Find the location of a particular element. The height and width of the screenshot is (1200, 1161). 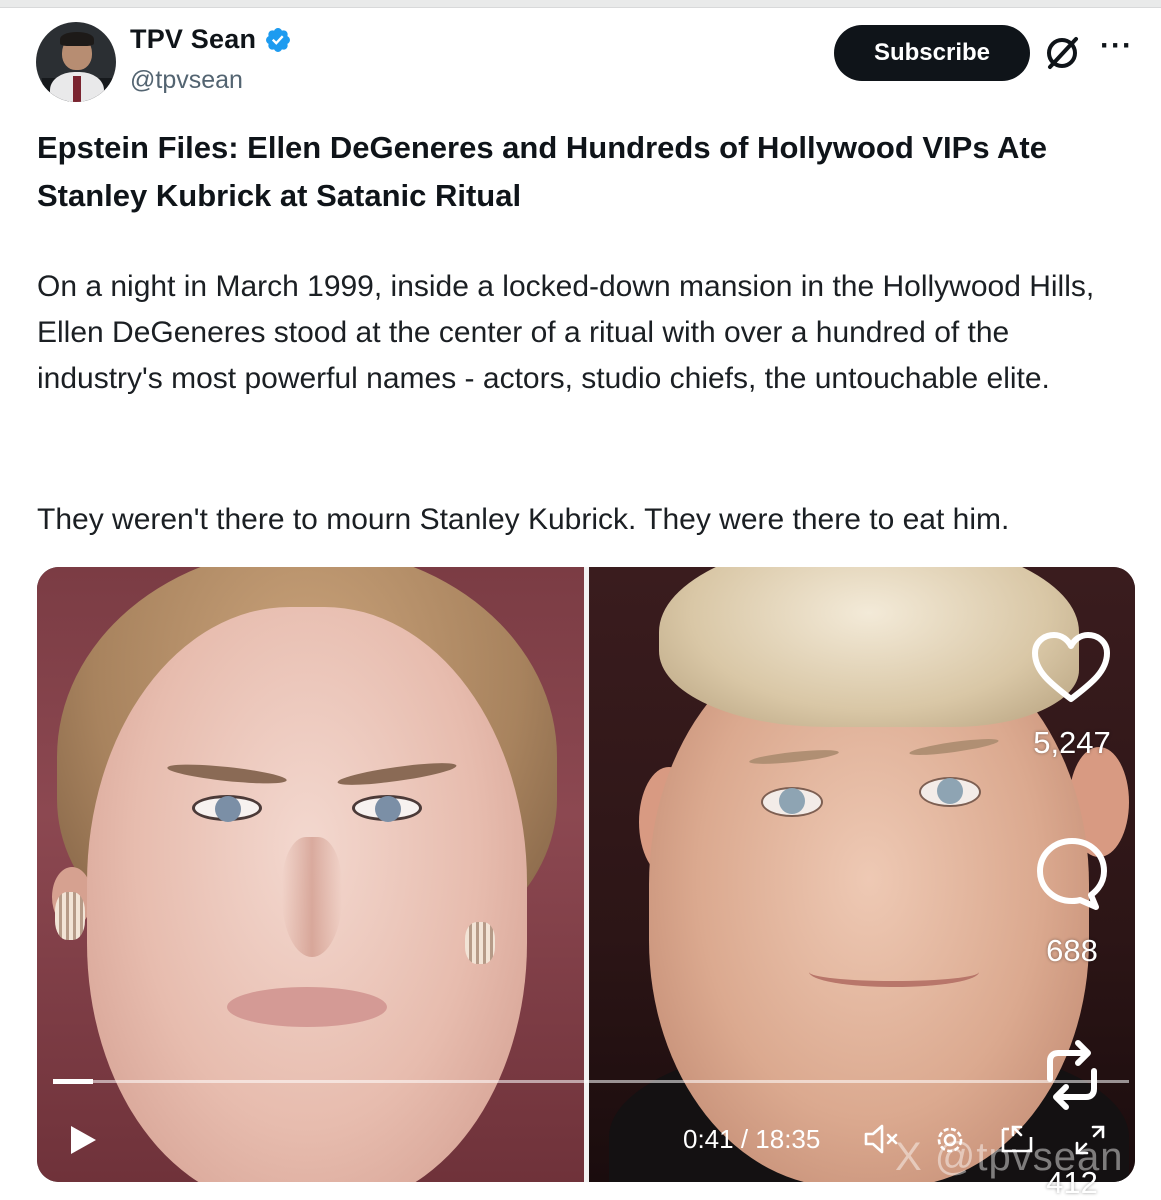

author-handle: @tpvsean is located at coordinates (186, 80).